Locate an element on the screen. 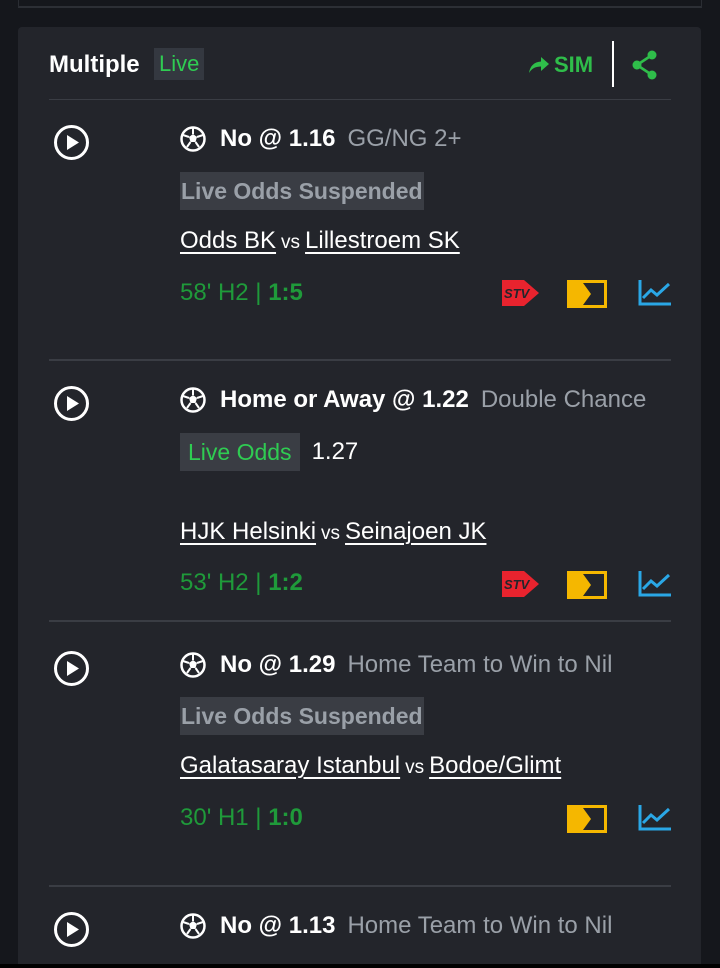 The height and width of the screenshot is (968, 720). selection-odds: No @ 1.29 is located at coordinates (278, 664).